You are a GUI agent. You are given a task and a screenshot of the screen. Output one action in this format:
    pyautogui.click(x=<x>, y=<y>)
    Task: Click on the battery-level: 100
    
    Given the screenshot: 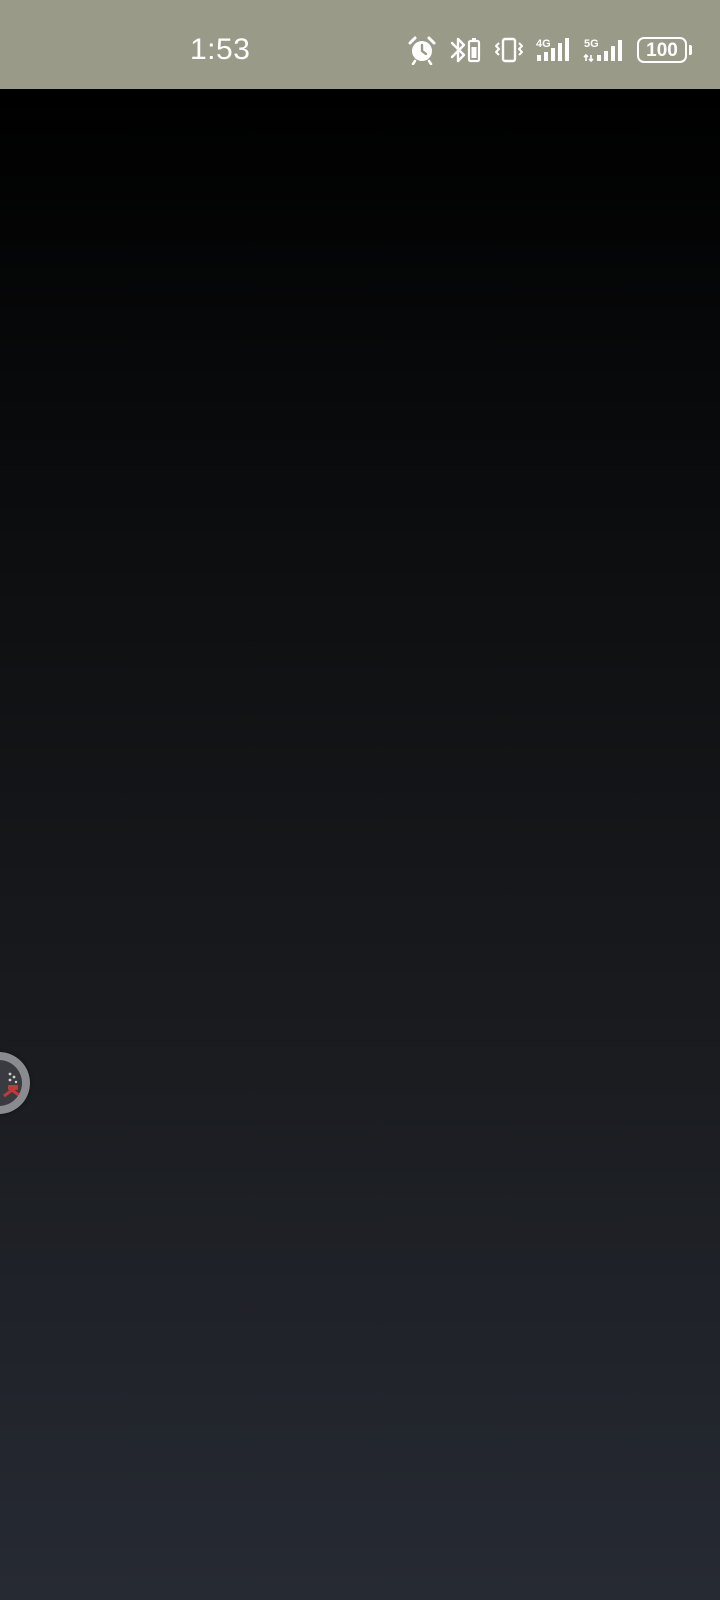 What is the action you would take?
    pyautogui.click(x=662, y=50)
    